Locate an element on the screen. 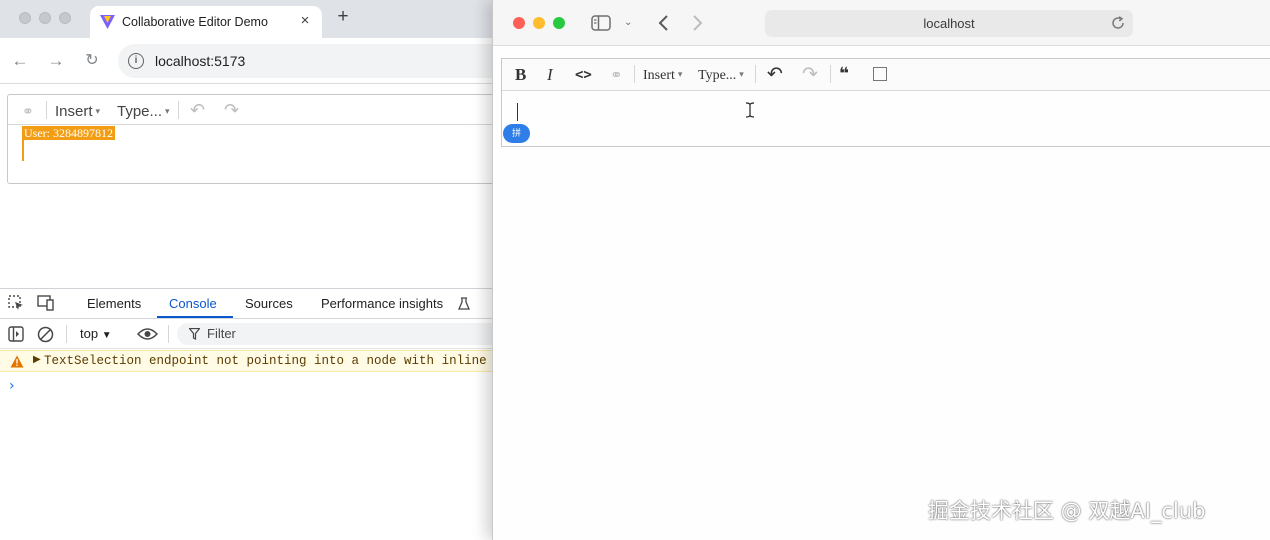 This screenshot has height=540, width=1270. chrome-tabstrip: Collaborative Editor Demo × + is located at coordinates (247, 19).